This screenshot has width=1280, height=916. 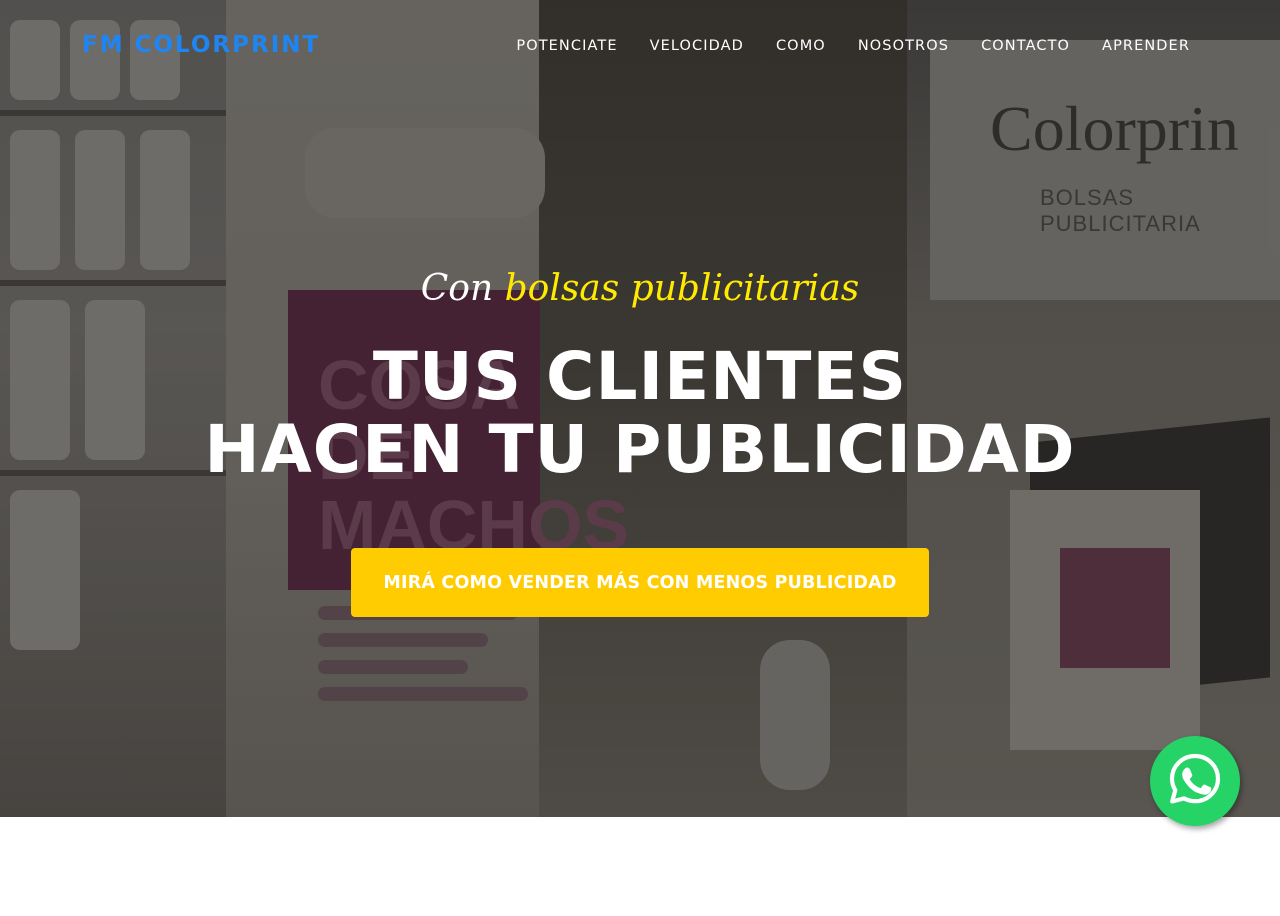 I want to click on nav-item-nosotros: NOSOTROS, so click(x=903, y=46).